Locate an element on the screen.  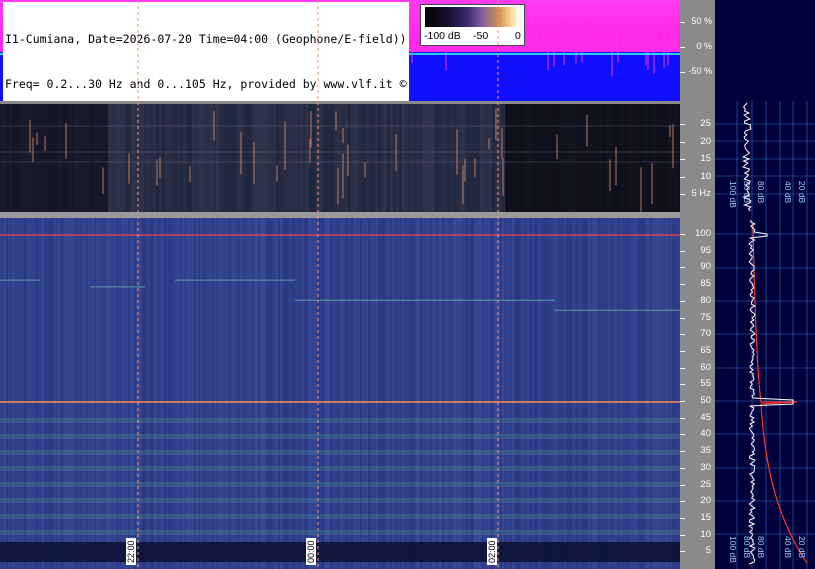
frequency-label: 5 is located at coordinates (708, 551).